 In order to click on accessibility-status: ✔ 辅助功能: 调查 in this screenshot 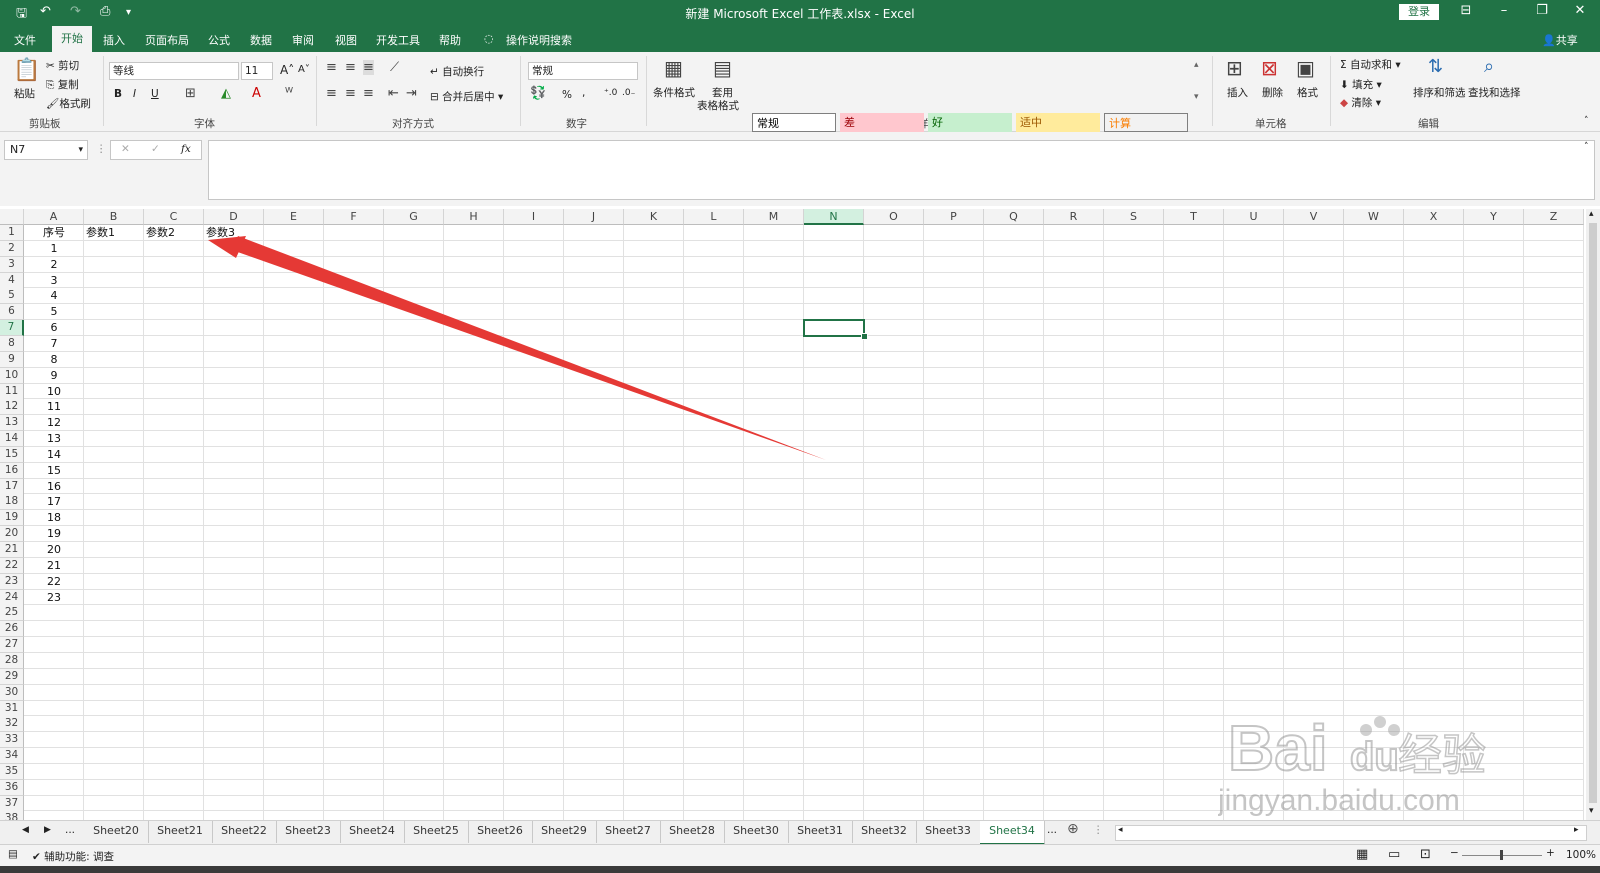, I will do `click(73, 856)`.